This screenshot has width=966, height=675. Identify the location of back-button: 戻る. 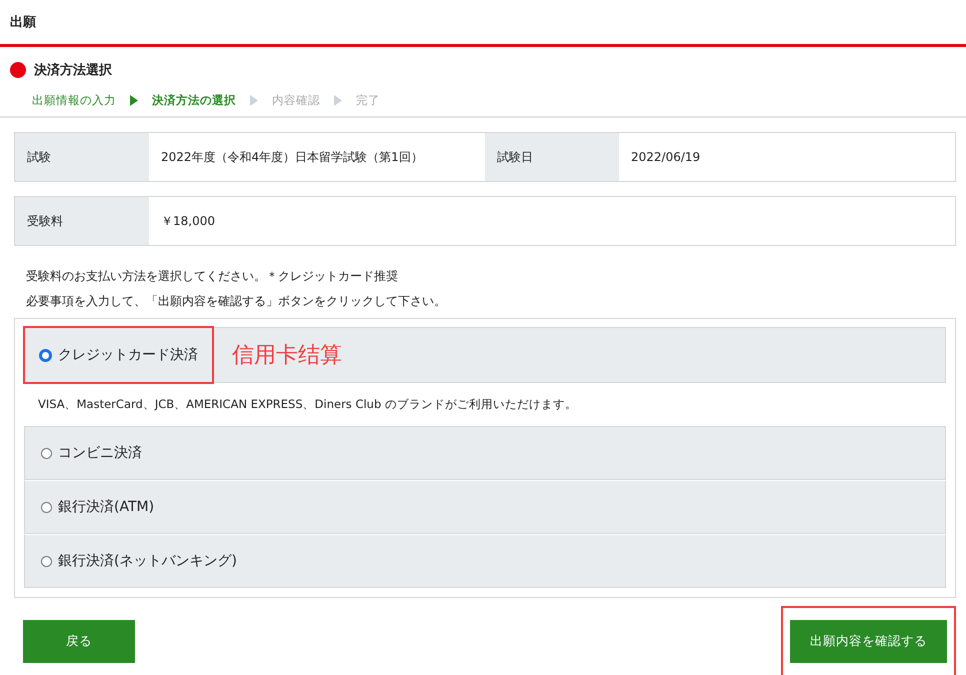
(79, 641).